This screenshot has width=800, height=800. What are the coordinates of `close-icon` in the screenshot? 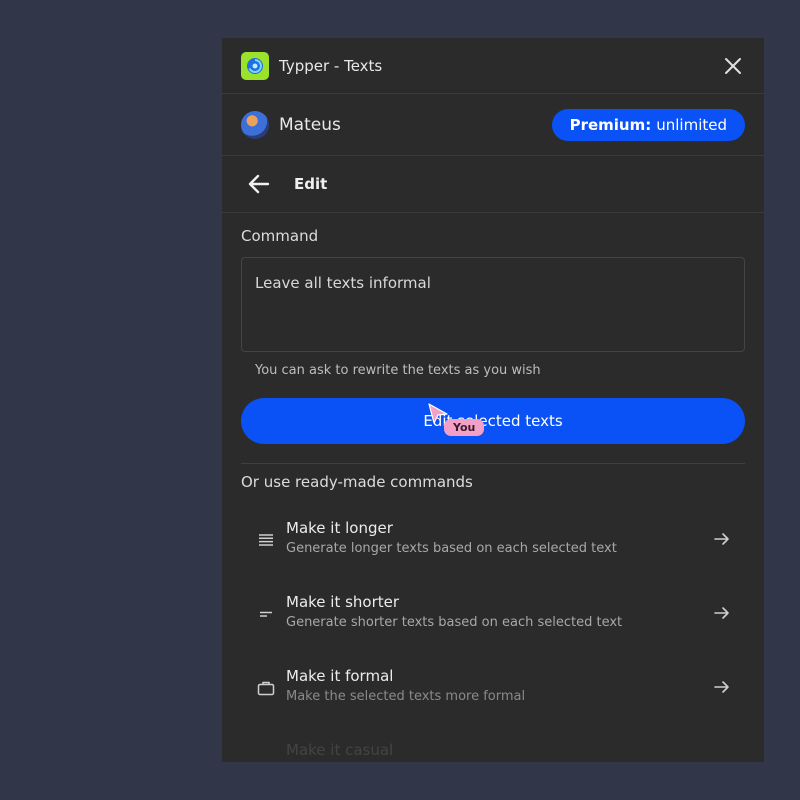 It's located at (733, 66).